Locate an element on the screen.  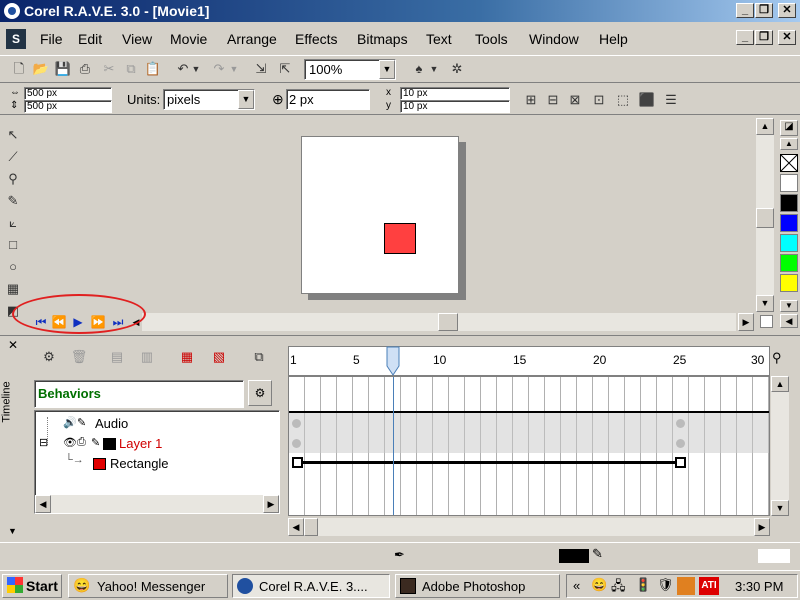
rectangle-row: └→ Rectangle is located at coordinates (165, 464).